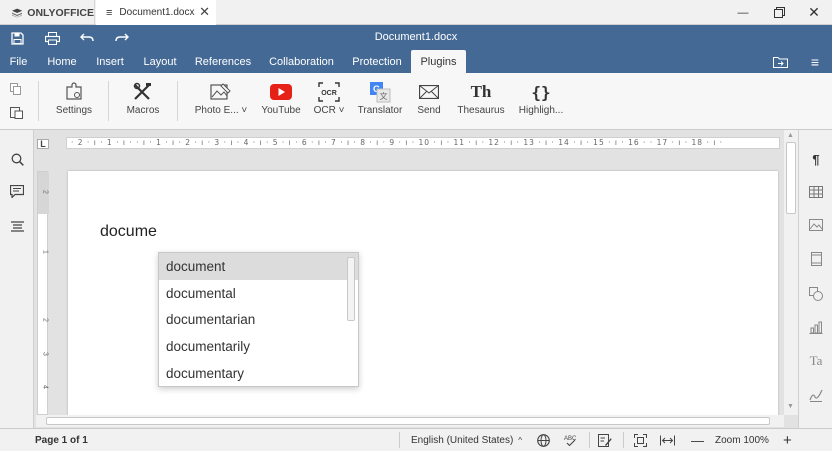 The height and width of the screenshot is (451, 832). What do you see at coordinates (816, 259) in the screenshot?
I see `header-footer-settings-button` at bounding box center [816, 259].